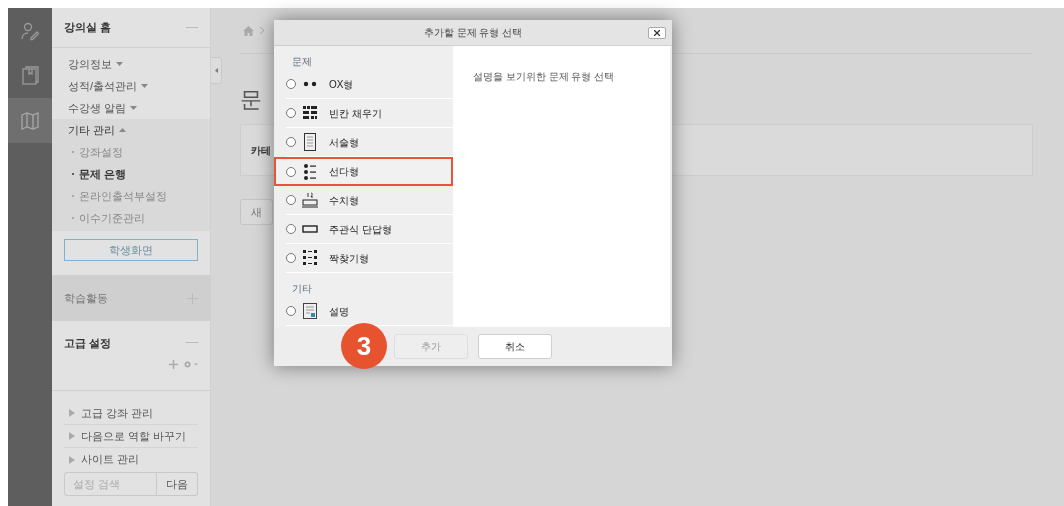 This screenshot has width=1064, height=506. What do you see at coordinates (473, 33) in the screenshot?
I see `dialog-title: 추가할 문제 유형 선택` at bounding box center [473, 33].